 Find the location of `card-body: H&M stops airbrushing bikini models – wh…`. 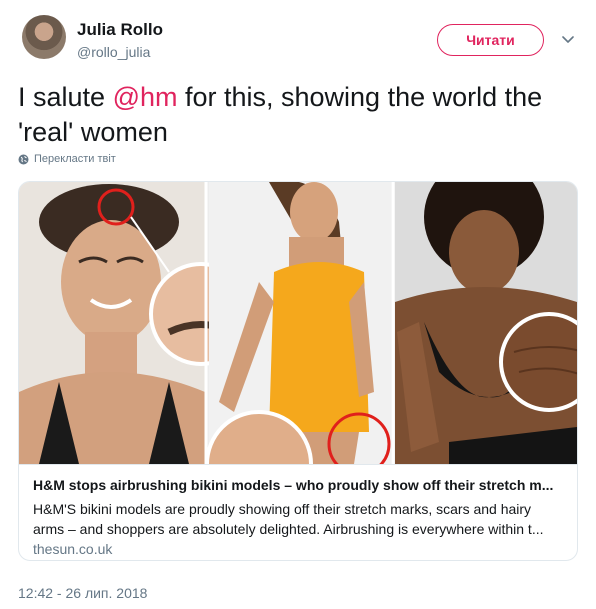

card-body: H&M stops airbrushing bikini models – wh… is located at coordinates (298, 512).